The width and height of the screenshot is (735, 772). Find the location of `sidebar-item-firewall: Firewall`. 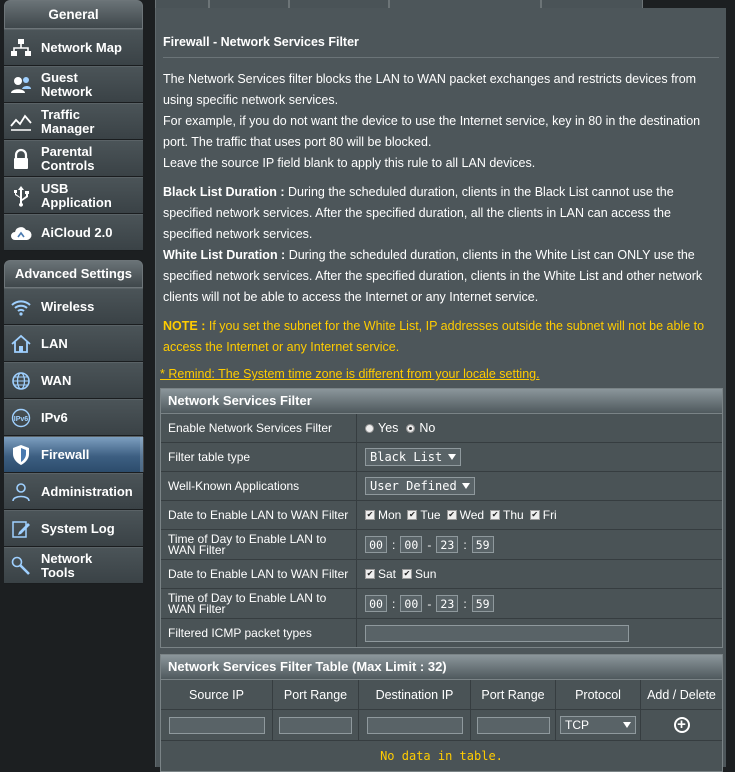

sidebar-item-firewall: Firewall is located at coordinates (74, 454).